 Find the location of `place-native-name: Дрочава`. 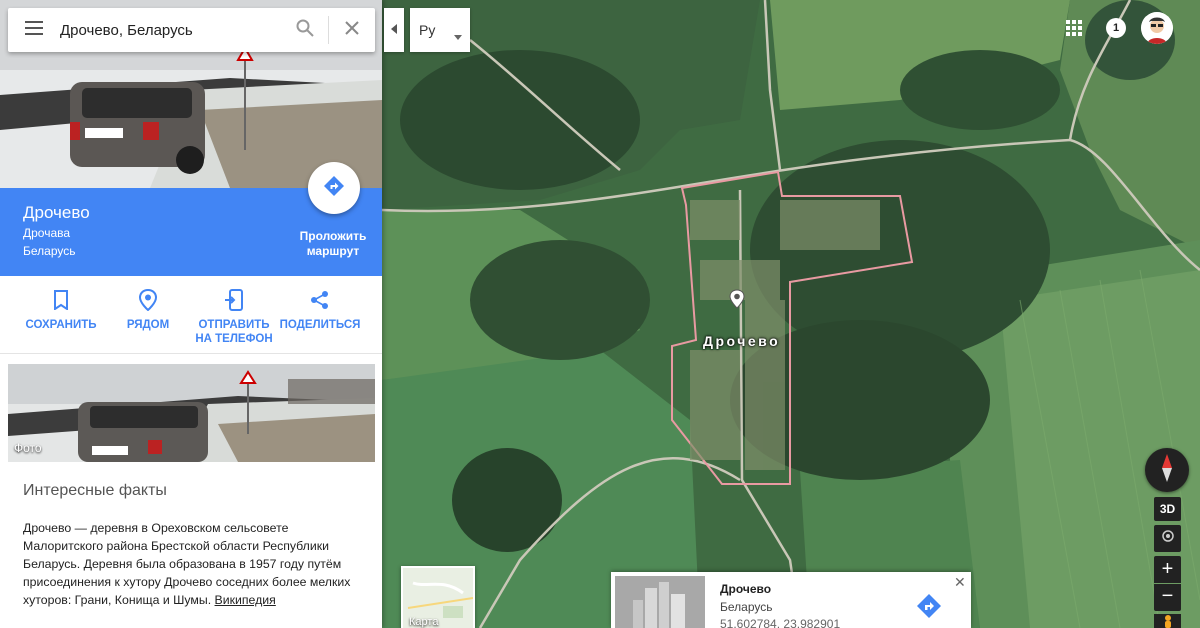

place-native-name: Дрочава is located at coordinates (47, 233).